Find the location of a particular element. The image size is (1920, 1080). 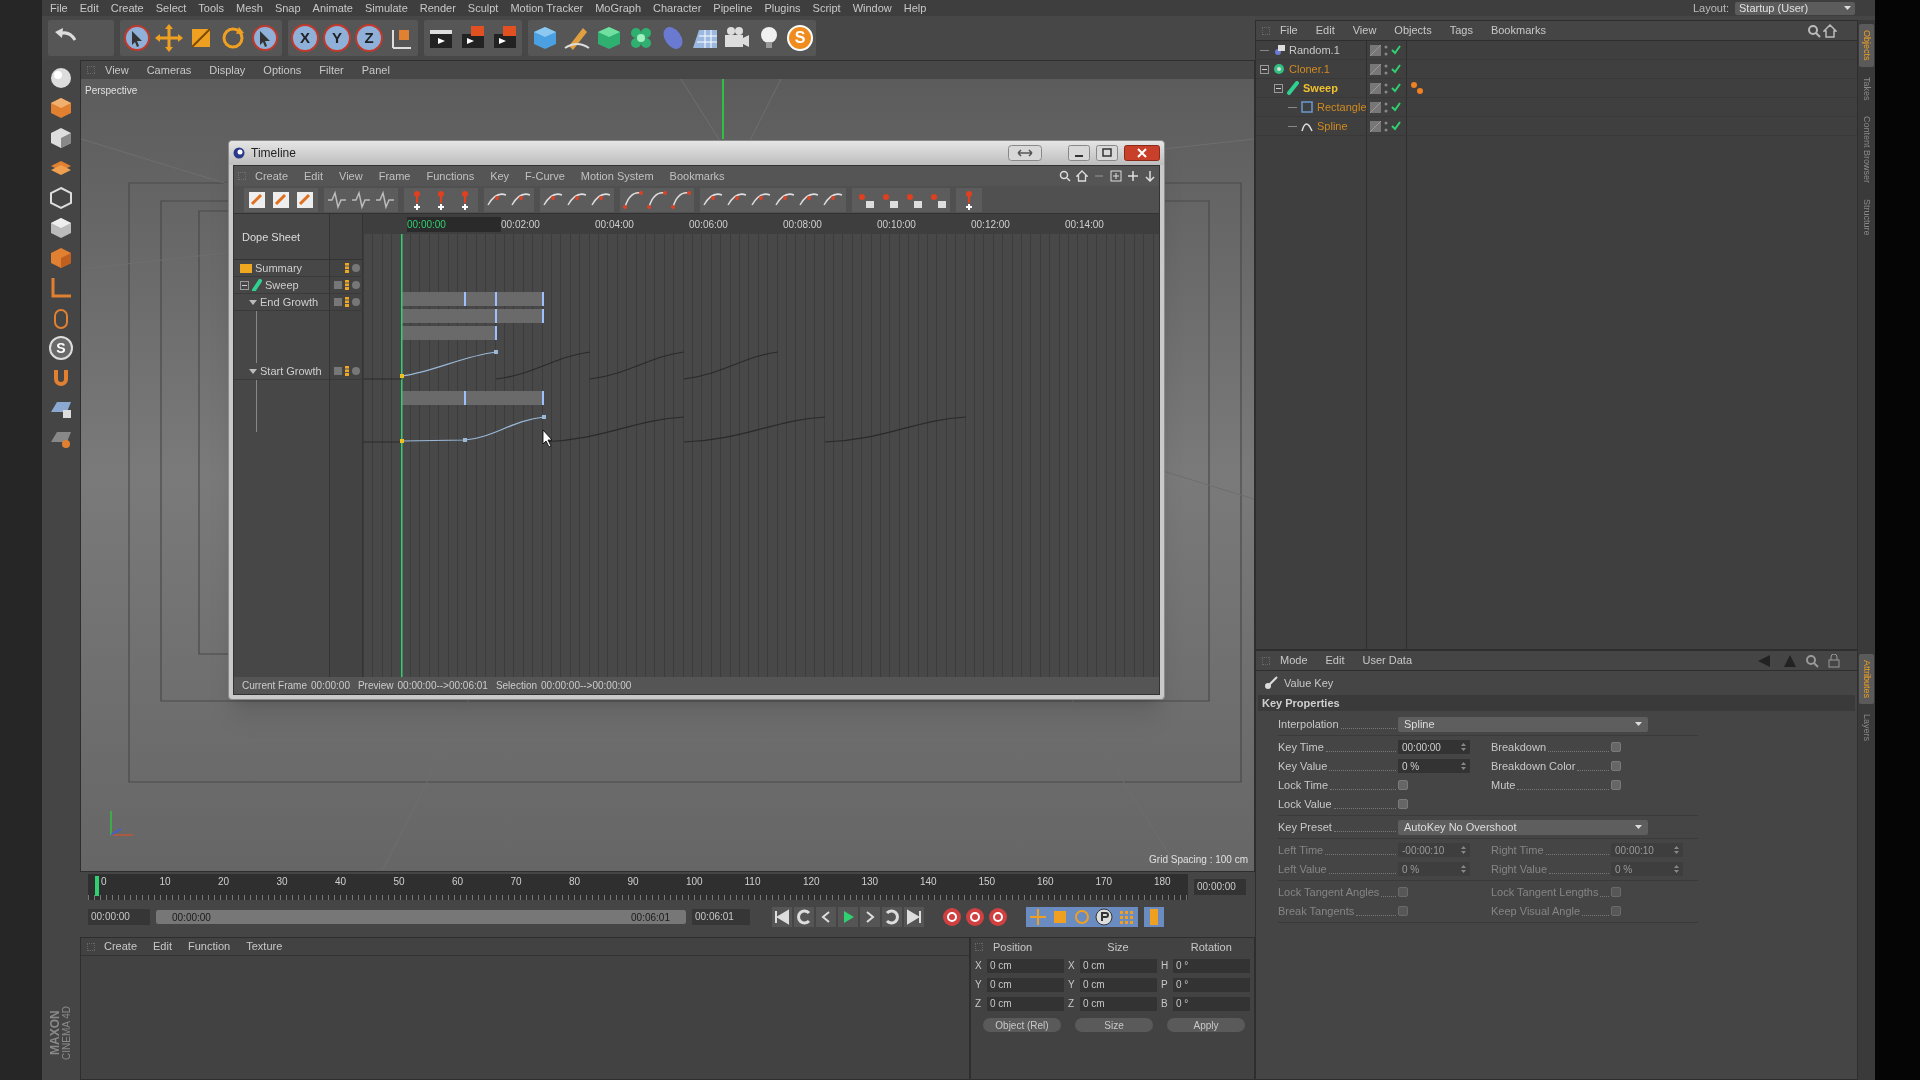

frame-ruler: 0 10 20 30 40 50 60 70 80 90 100 110 120 130 140 150 160 170 180 is located at coordinates (638, 887).